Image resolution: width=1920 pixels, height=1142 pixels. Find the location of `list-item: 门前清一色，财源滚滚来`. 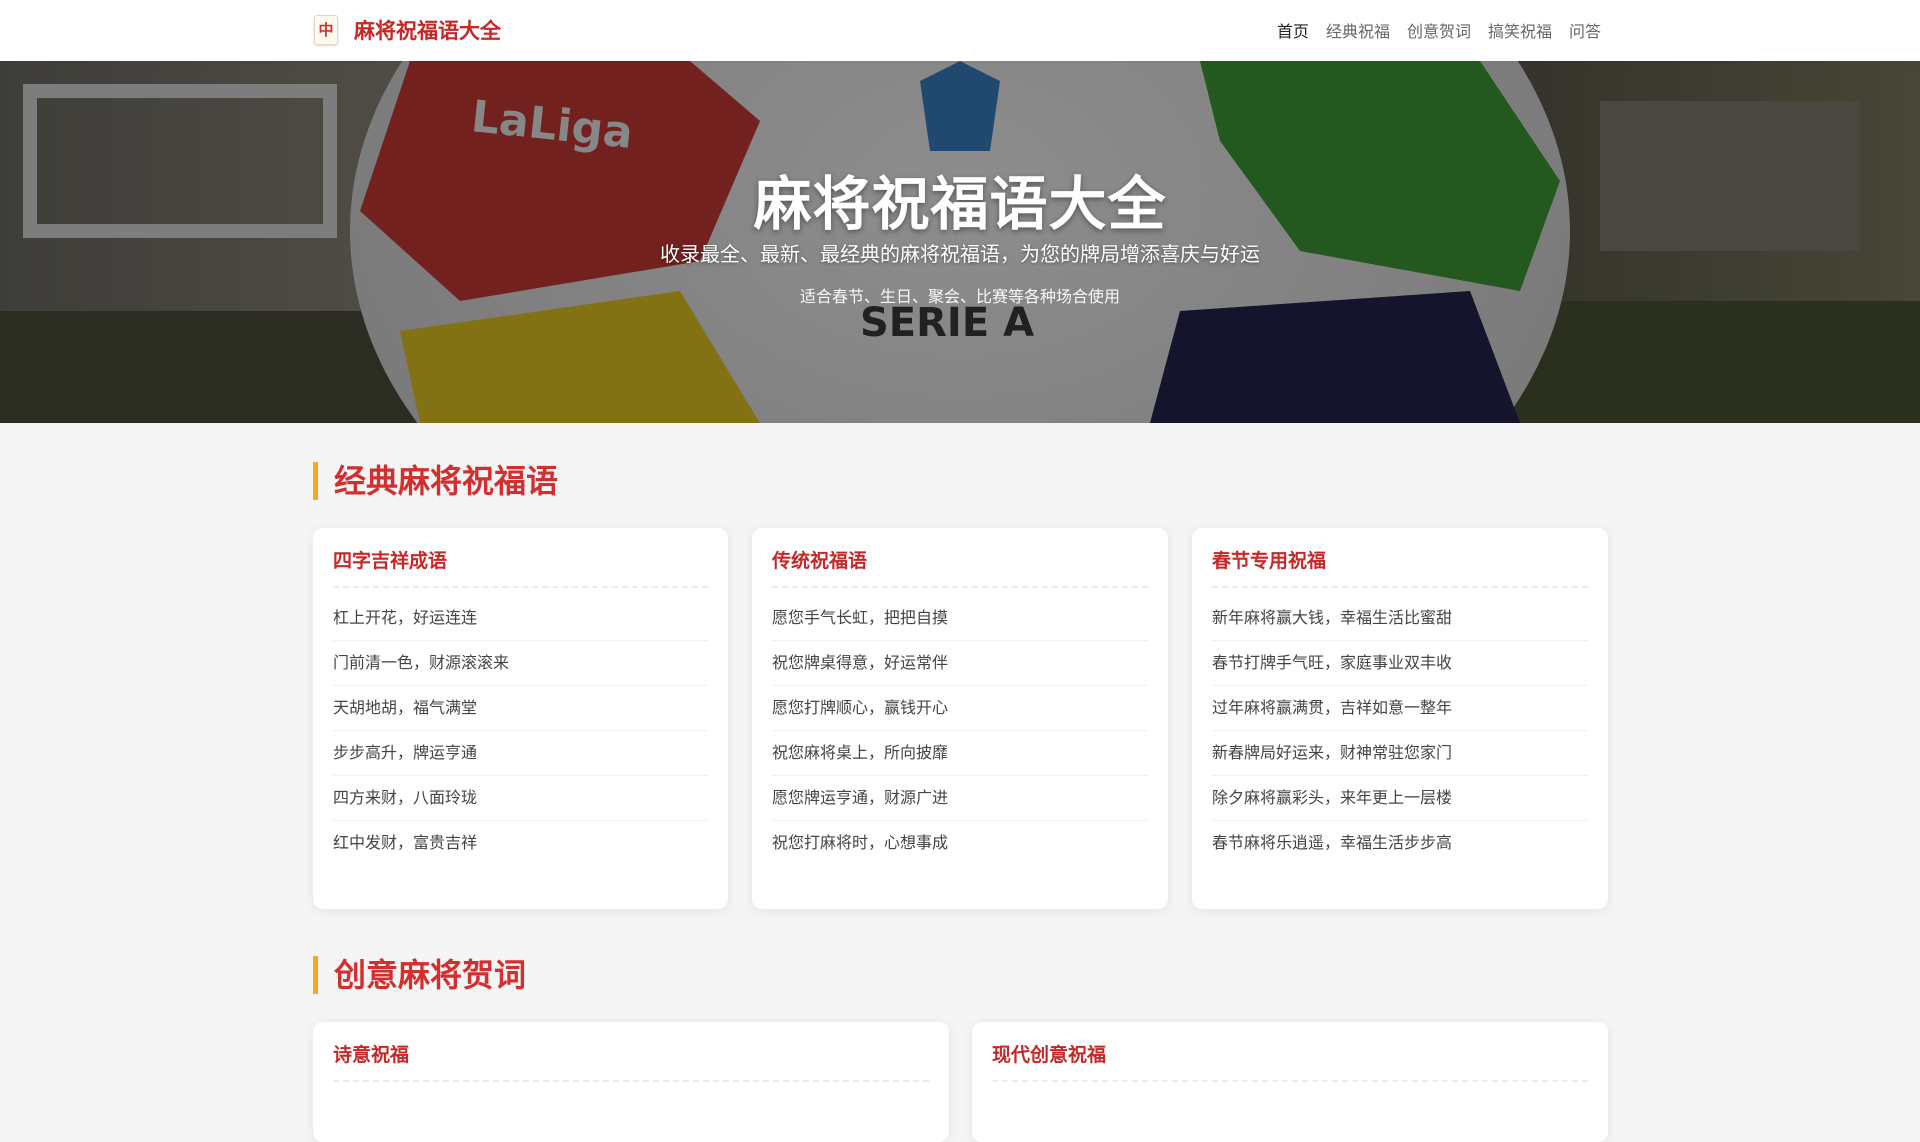

list-item: 门前清一色，财源滚滚来 is located at coordinates (520, 663).